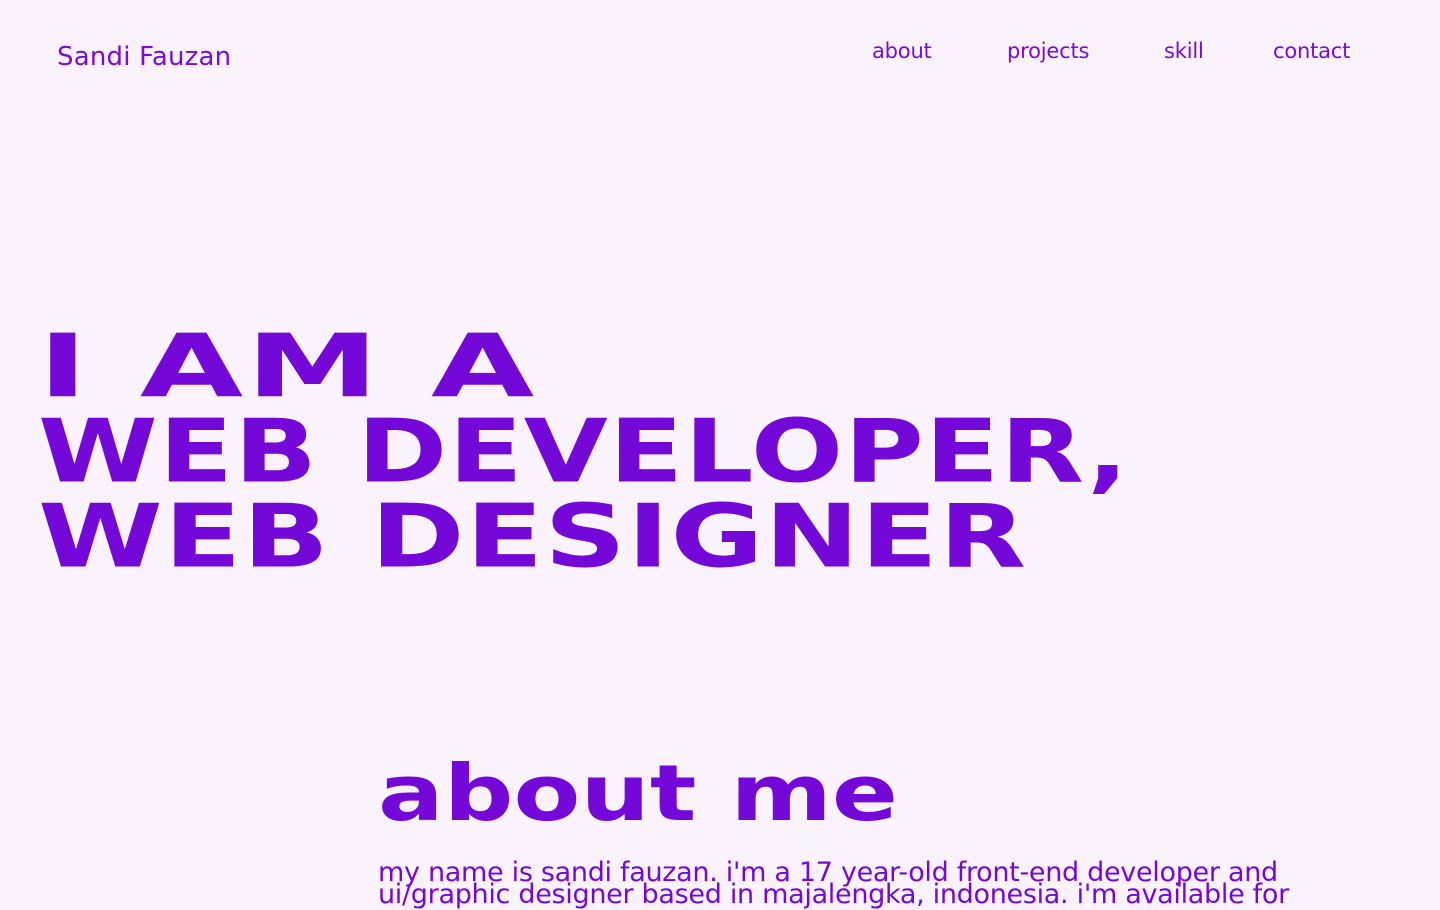 This screenshot has width=1440, height=910. Describe the element at coordinates (533, 536) in the screenshot. I see `hero-line-3: WEB DESIGNER` at that location.